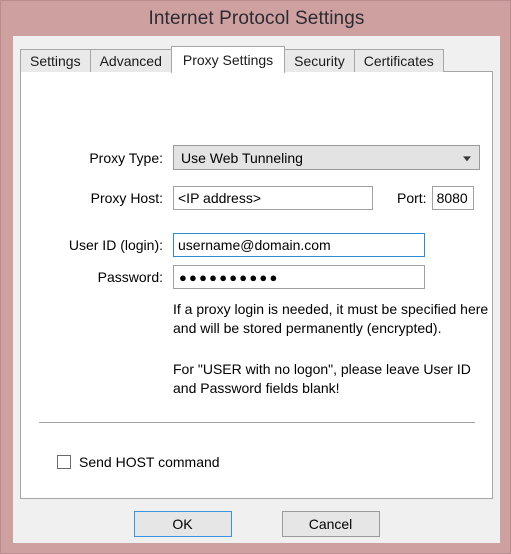 The height and width of the screenshot is (554, 511). Describe the element at coordinates (130, 277) in the screenshot. I see `password-label: Password:` at that location.